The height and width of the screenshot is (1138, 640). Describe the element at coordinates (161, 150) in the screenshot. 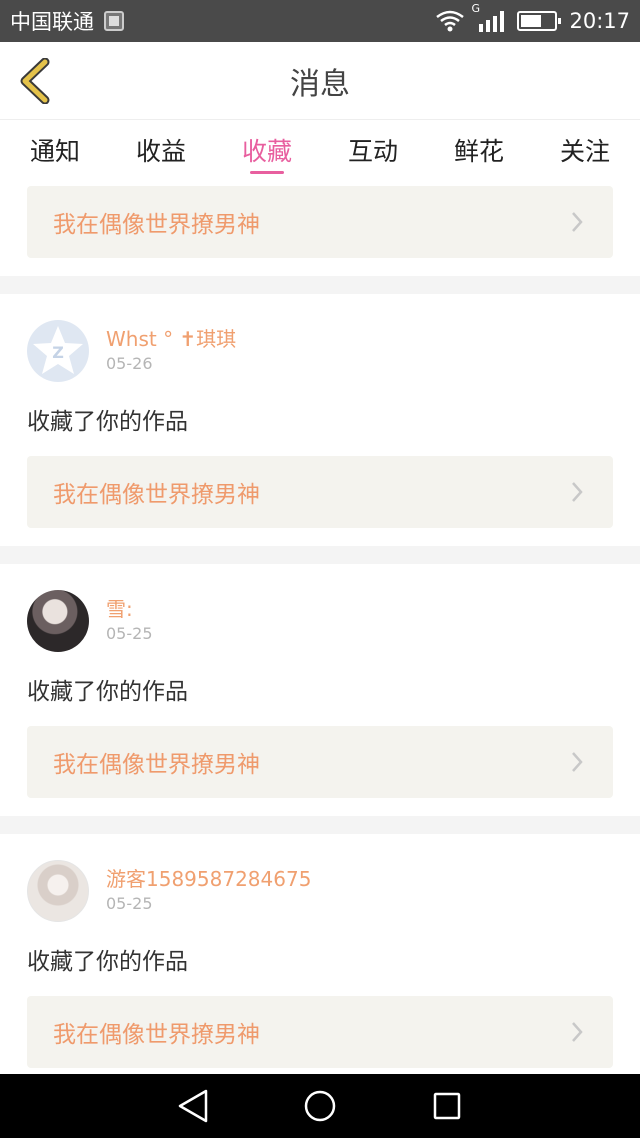

I see `tab-earnings: 收益` at that location.